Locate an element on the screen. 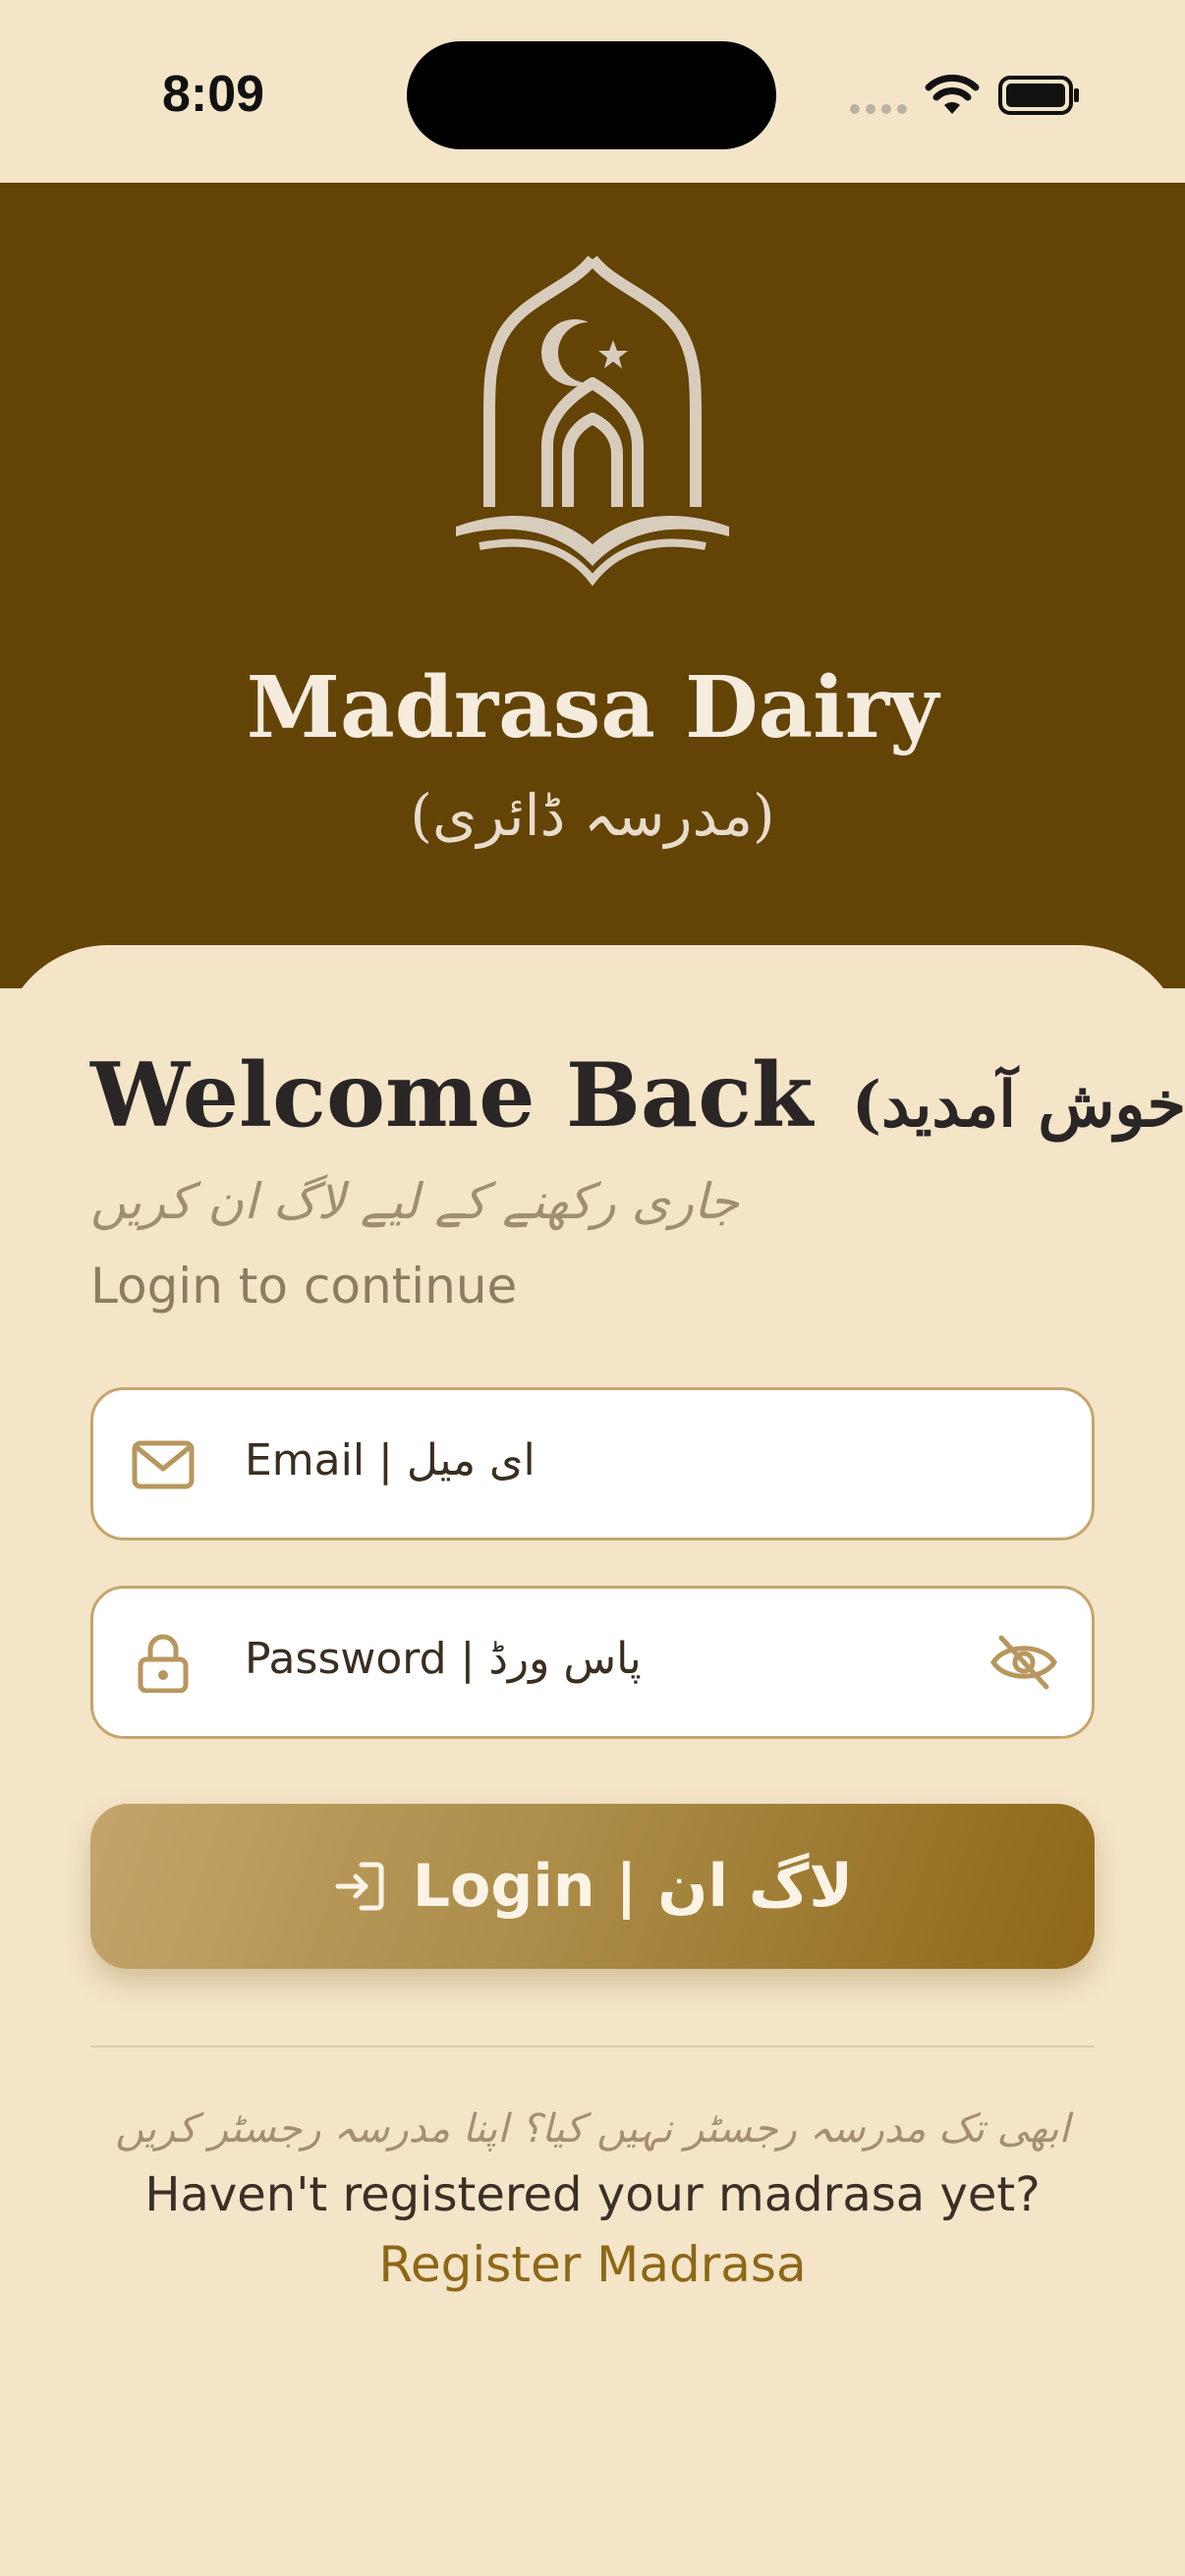 This screenshot has width=1185, height=2576. divider is located at coordinates (592, 2046).